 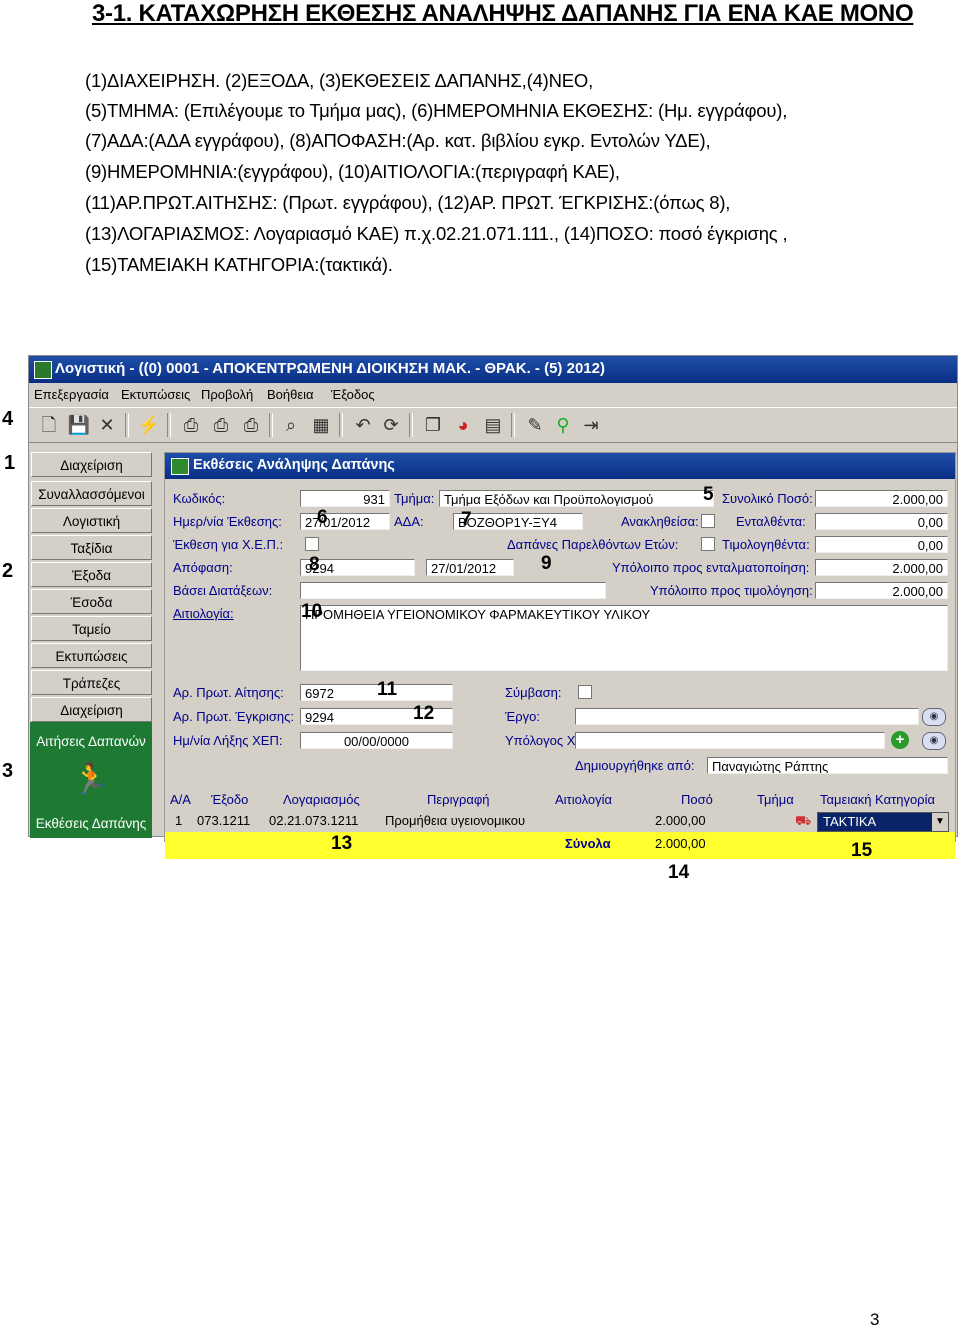 What do you see at coordinates (680, 820) in the screenshot?
I see `cell-amount: 2.000,00` at bounding box center [680, 820].